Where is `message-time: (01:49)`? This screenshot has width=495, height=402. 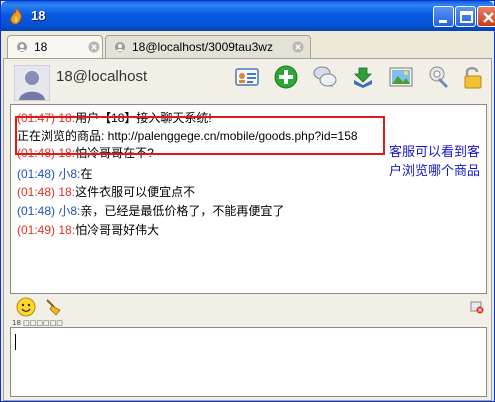
message-time: (01:49) is located at coordinates (36, 230).